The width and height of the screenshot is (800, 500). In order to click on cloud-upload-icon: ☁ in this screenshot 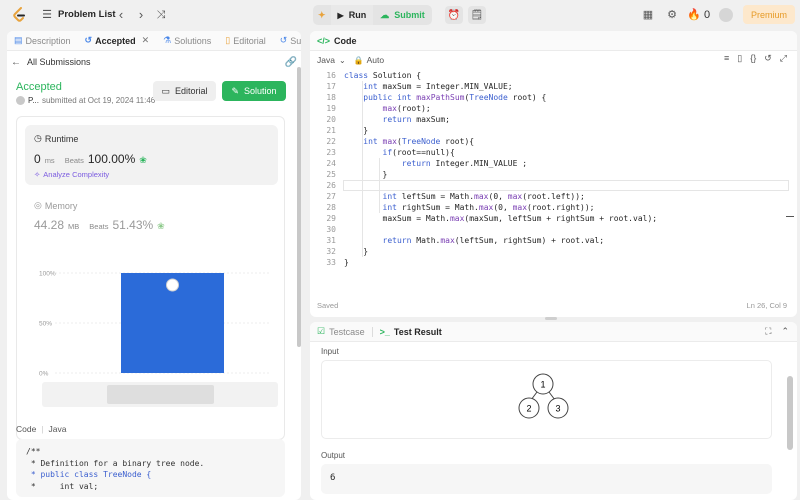, I will do `click(385, 14)`.